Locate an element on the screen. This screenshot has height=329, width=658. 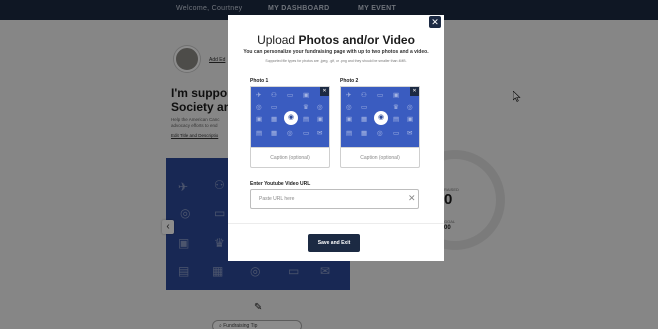
photo-1-preview: ✈ ⚇ ▭ ▣ ◎ ▭ ♛ ◎ ▣ ▦ ▤ ▣ ▤ ▦ ◎ ▭ ✉ ◉ ✕ is located at coordinates (290, 117).